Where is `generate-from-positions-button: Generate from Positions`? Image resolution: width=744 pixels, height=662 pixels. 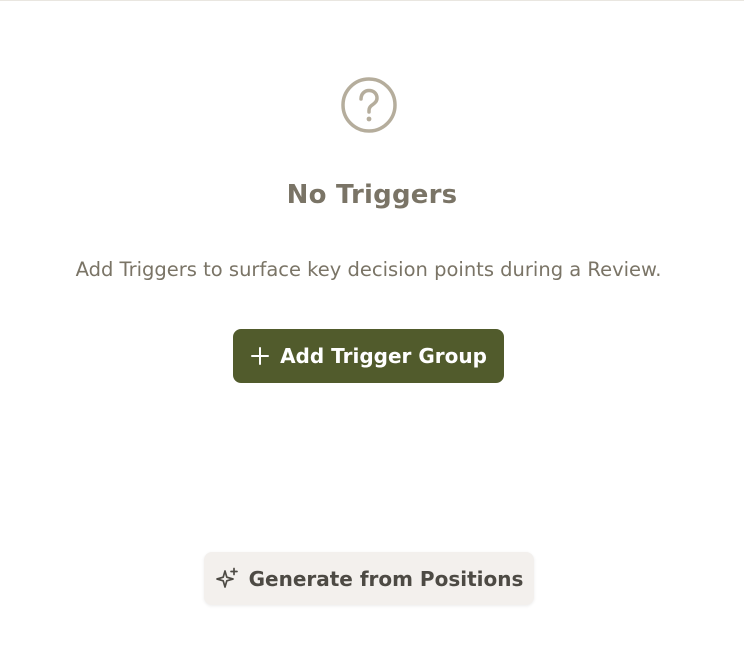
generate-from-positions-button: Generate from Positions is located at coordinates (369, 578).